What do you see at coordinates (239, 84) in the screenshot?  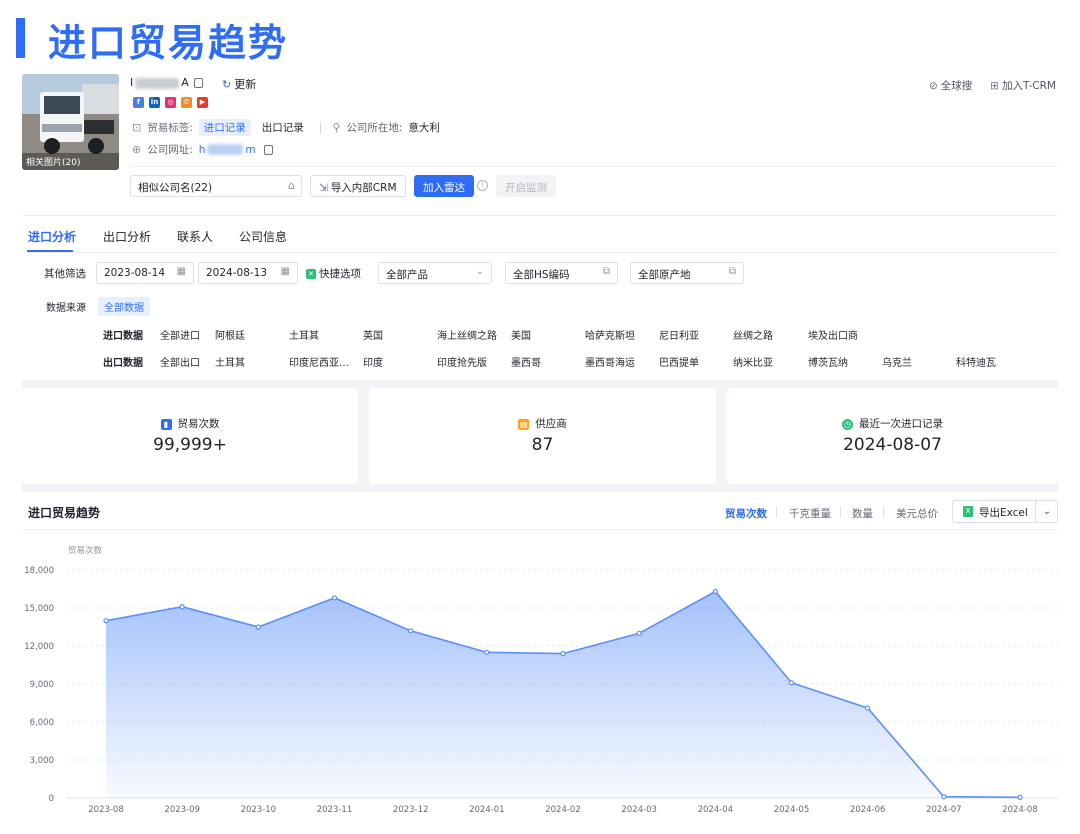 I see `update-button: ↻ 更新` at bounding box center [239, 84].